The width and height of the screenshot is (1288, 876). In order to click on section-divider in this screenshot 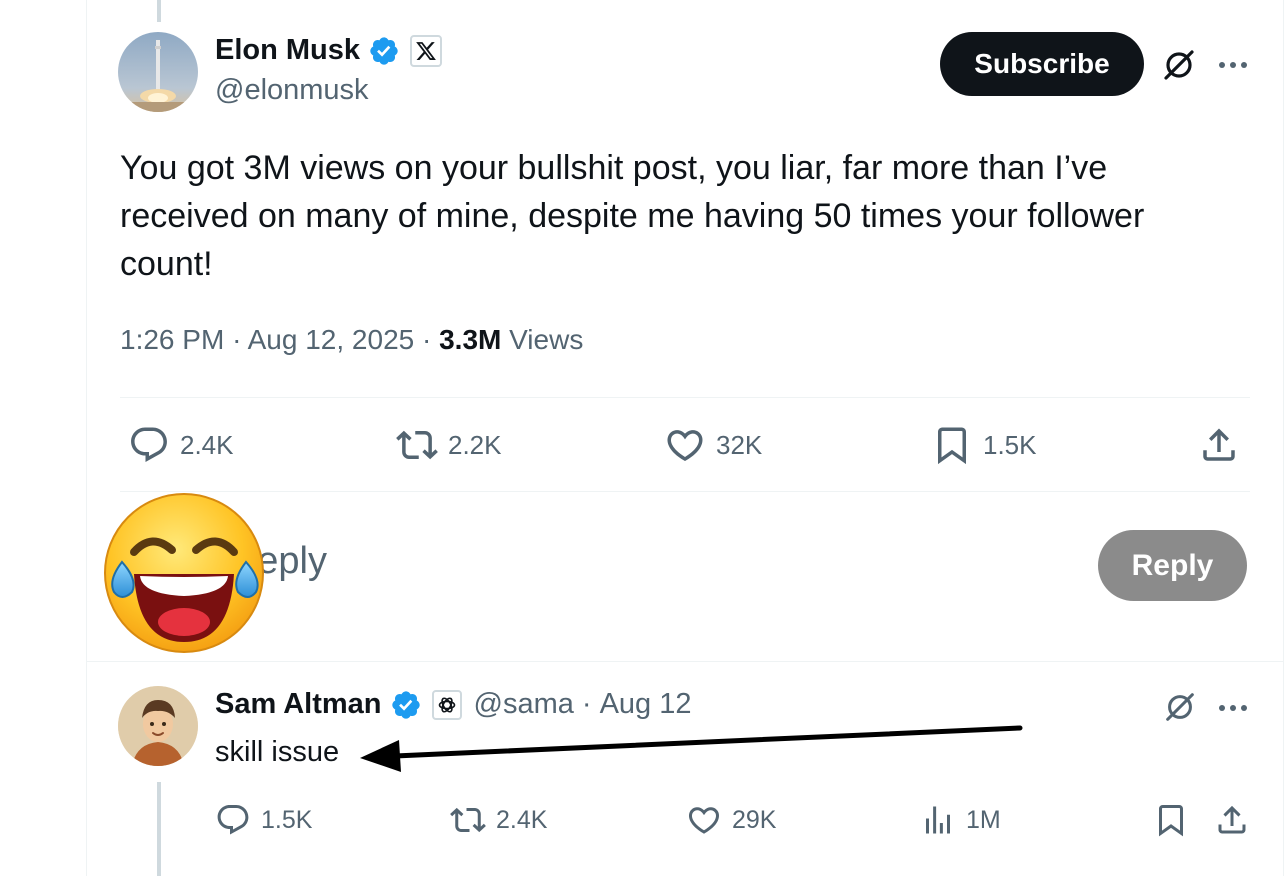, I will do `click(685, 661)`.